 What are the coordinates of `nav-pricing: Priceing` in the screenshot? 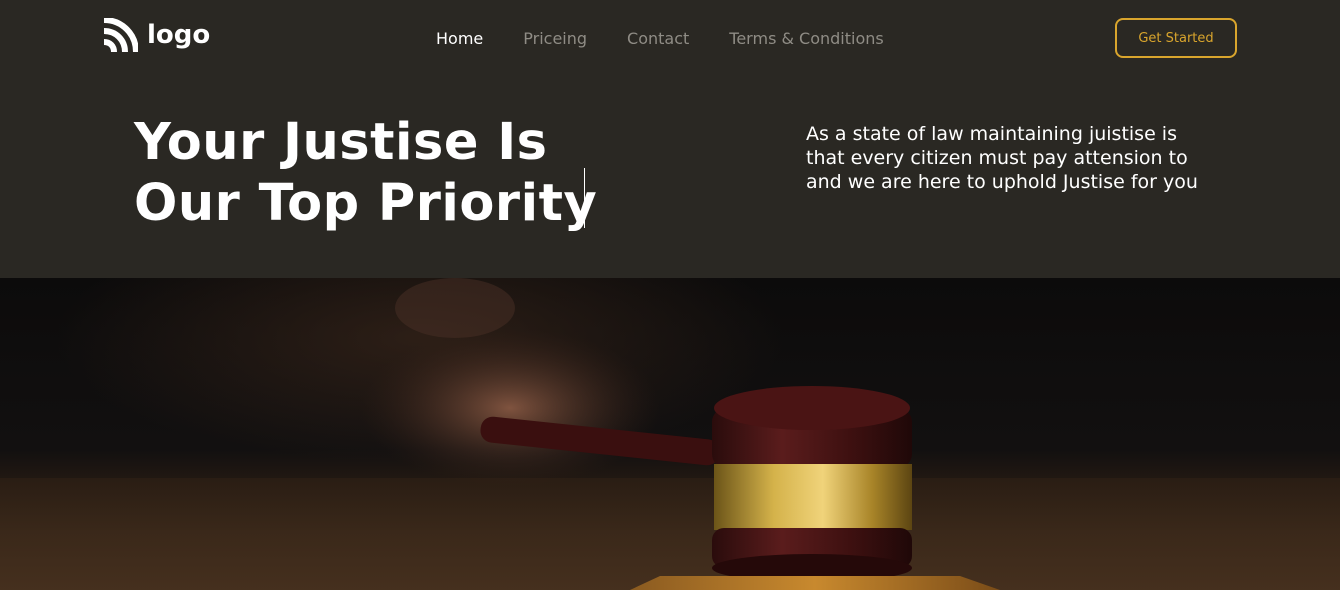 It's located at (555, 39).